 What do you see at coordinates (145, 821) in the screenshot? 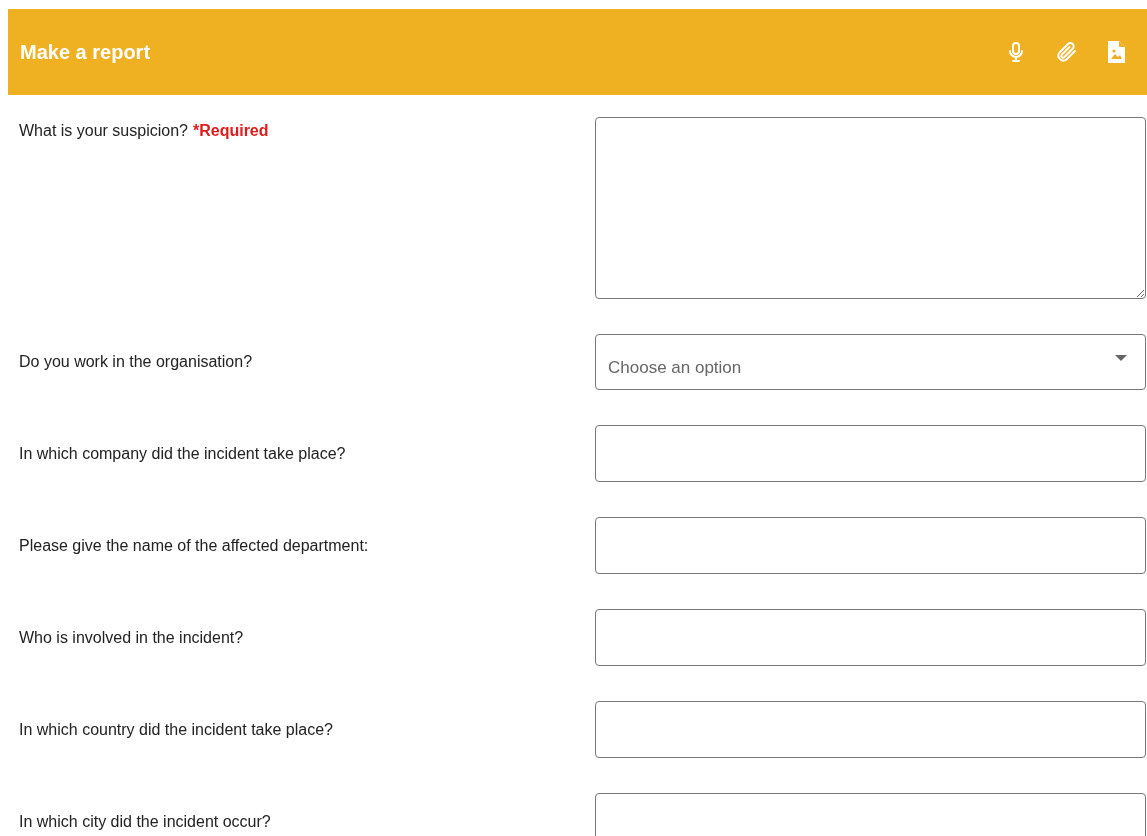
I see `question-label: In which city did the incident occur?` at bounding box center [145, 821].